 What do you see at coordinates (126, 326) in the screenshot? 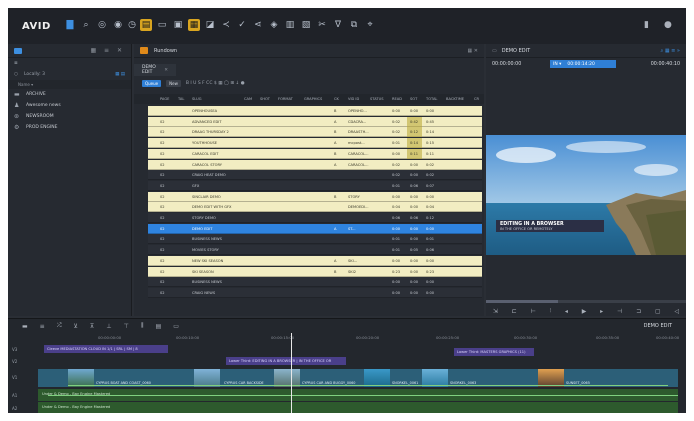
I see `extract-icon: ⊤` at bounding box center [126, 326].